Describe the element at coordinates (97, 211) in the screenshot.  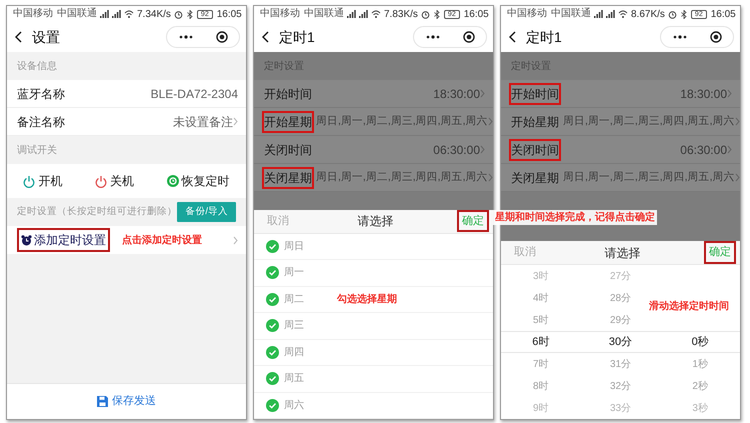
I see `section-label: 定时设置（长按定时组可进行删除）` at that location.